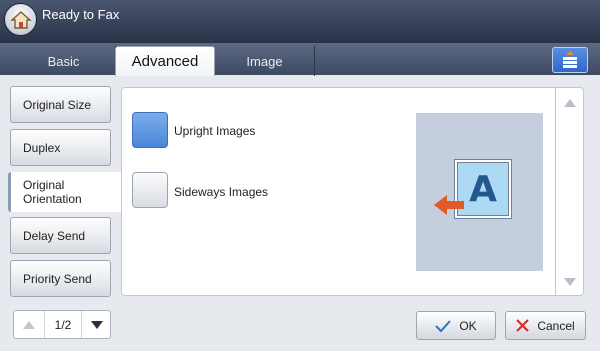 The height and width of the screenshot is (351, 600). What do you see at coordinates (265, 61) in the screenshot?
I see `tab-image: Image` at bounding box center [265, 61].